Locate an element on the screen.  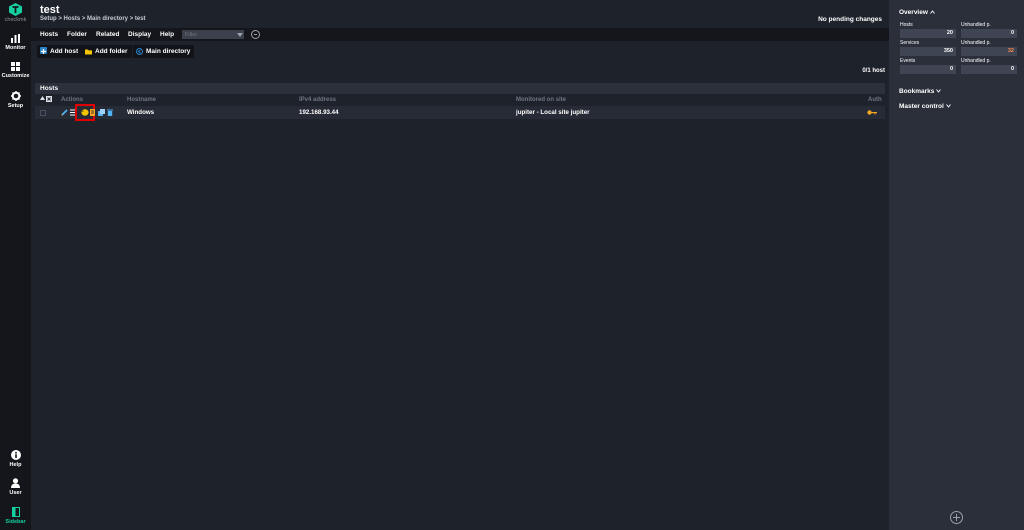
delete-icon is located at coordinates (110, 113).